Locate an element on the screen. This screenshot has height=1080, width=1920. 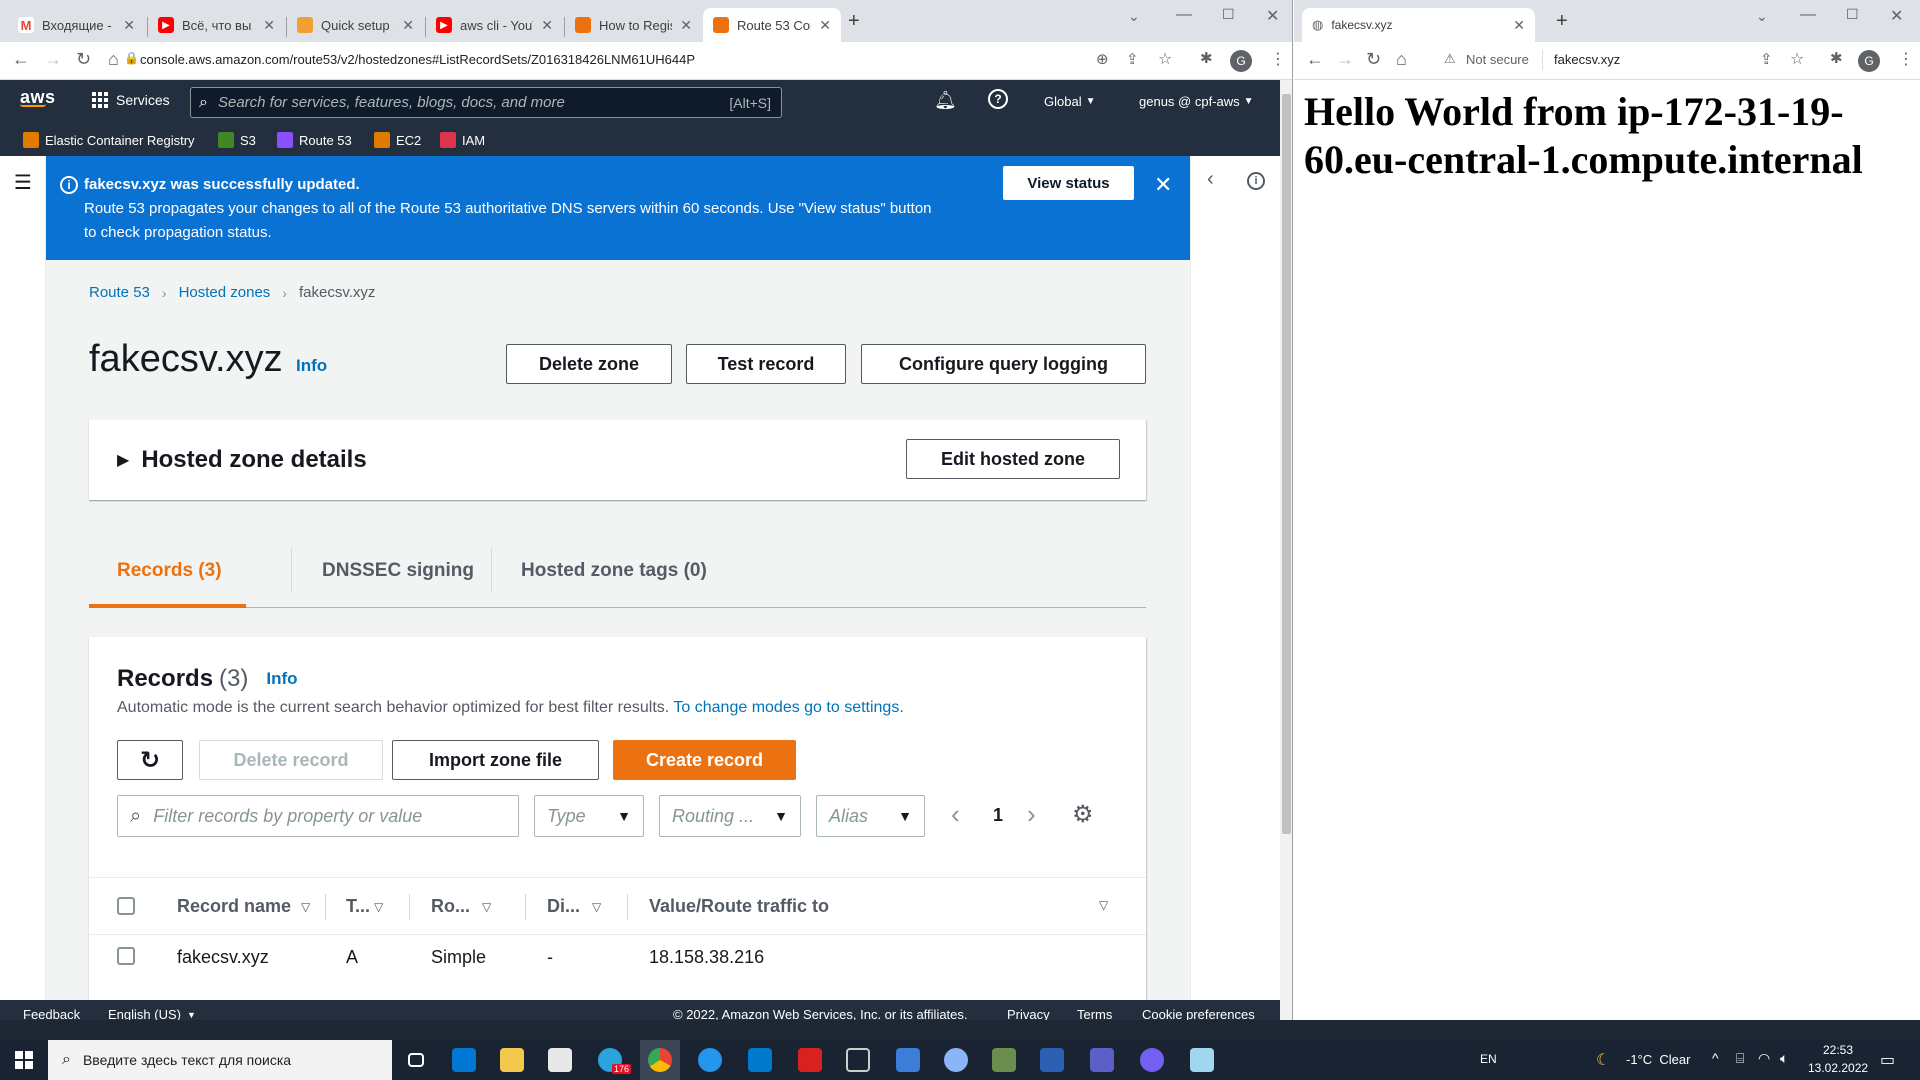
virtualbox-icon is located at coordinates (858, 1060).